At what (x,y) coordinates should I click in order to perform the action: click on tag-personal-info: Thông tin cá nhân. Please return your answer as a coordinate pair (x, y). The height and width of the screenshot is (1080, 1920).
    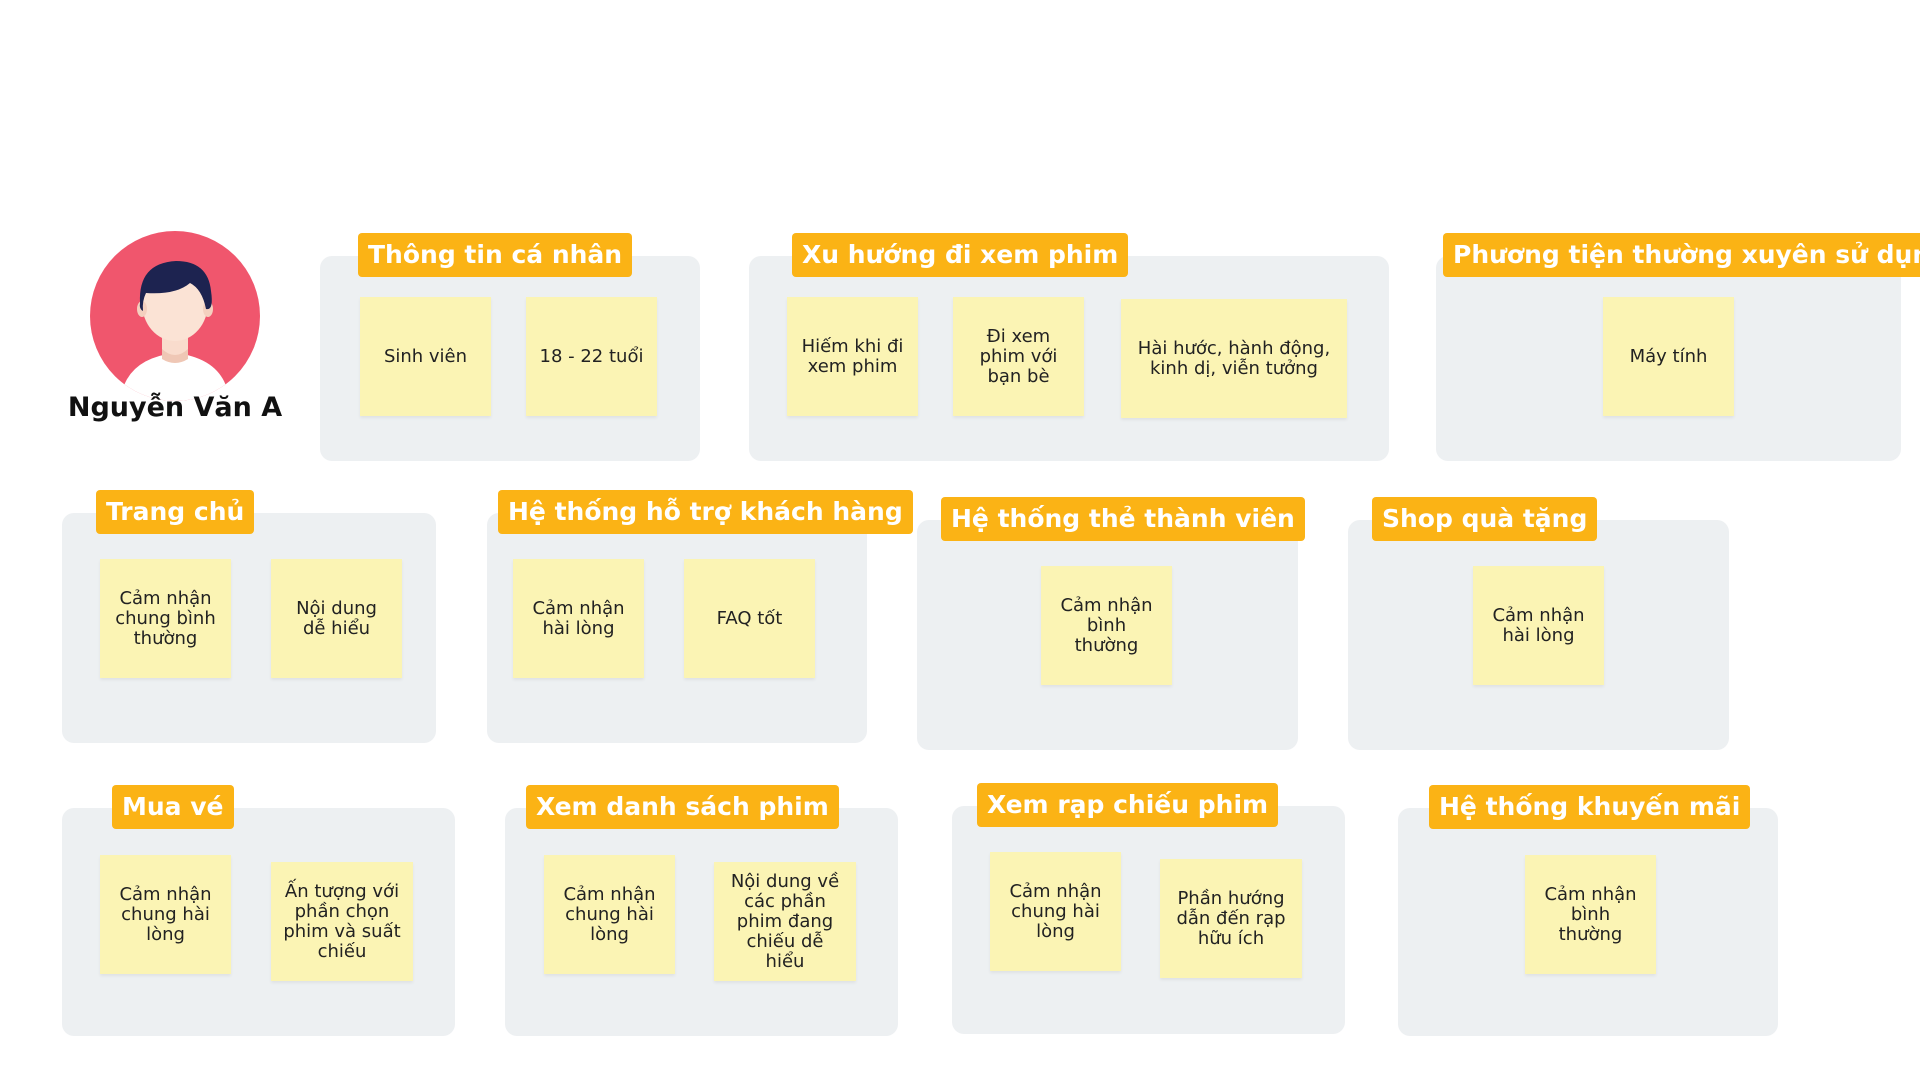
    Looking at the image, I should click on (495, 255).